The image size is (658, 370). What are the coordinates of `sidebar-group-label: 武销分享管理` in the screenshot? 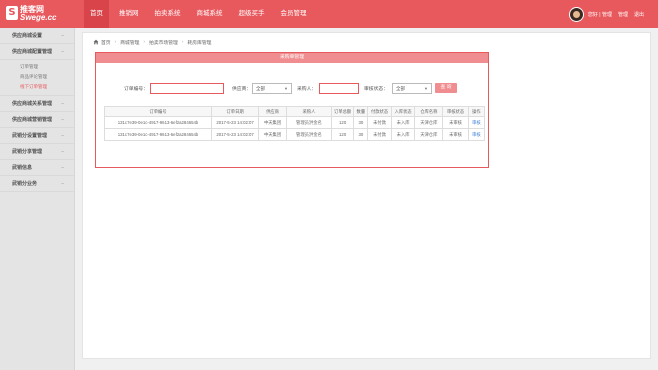 It's located at (27, 152).